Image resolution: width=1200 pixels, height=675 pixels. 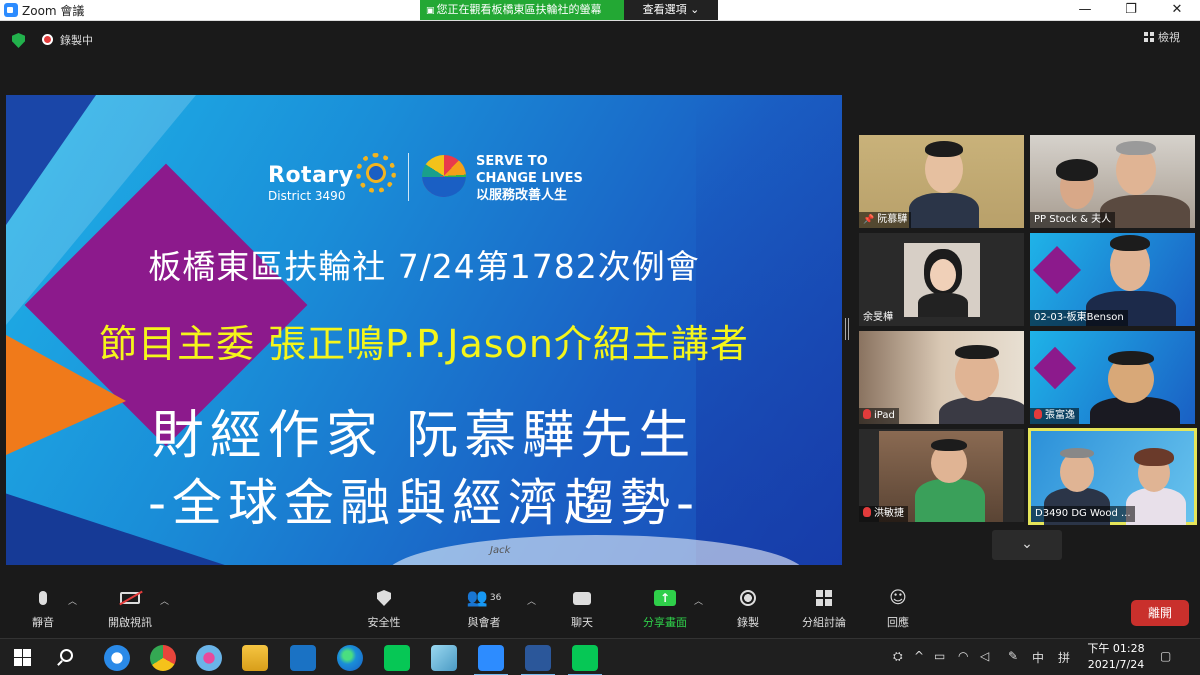 What do you see at coordinates (408, 177) in the screenshot?
I see `logo-divider` at bounding box center [408, 177].